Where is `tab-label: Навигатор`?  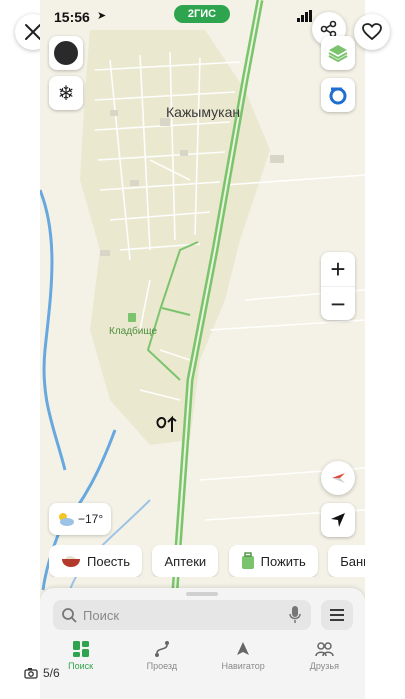 tab-label: Навигатор is located at coordinates (243, 666).